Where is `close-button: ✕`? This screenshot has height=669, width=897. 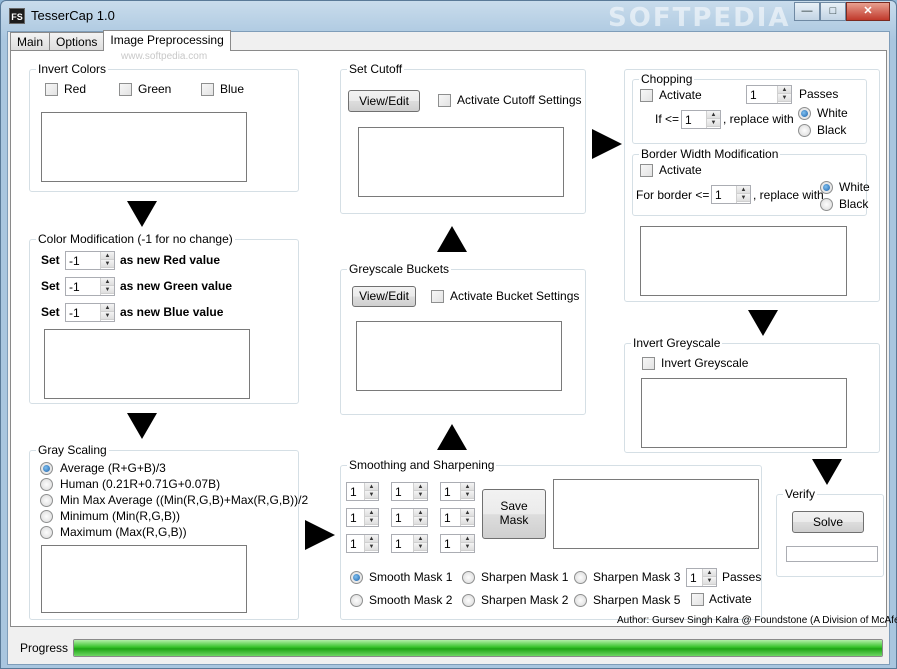 close-button: ✕ is located at coordinates (868, 11).